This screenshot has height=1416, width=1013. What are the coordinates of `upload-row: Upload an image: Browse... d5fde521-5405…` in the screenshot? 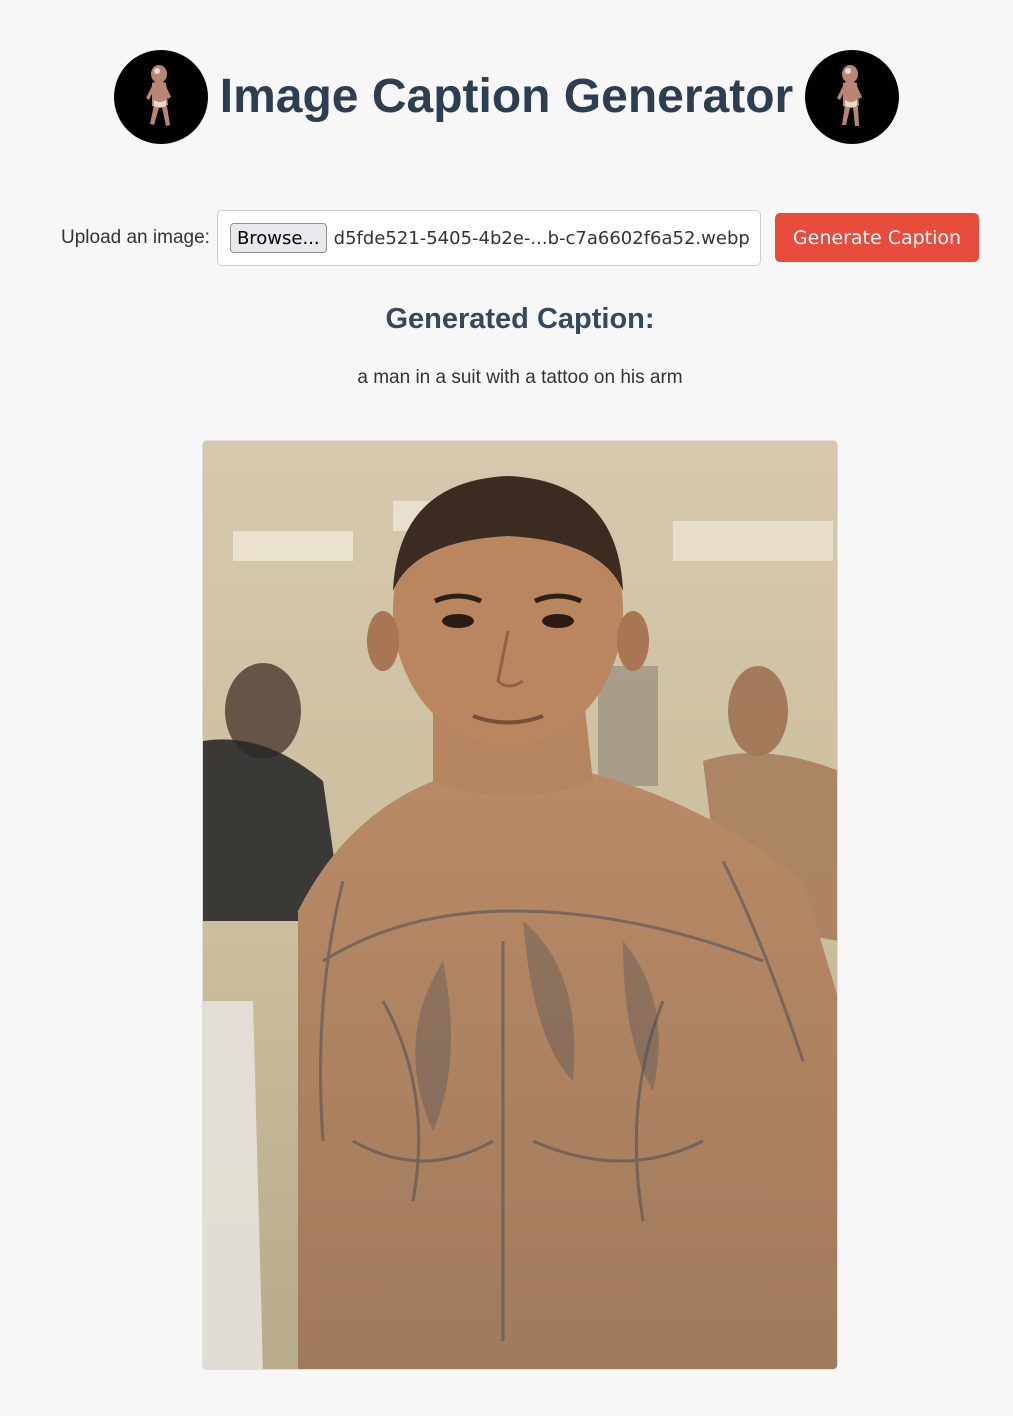 It's located at (411, 238).